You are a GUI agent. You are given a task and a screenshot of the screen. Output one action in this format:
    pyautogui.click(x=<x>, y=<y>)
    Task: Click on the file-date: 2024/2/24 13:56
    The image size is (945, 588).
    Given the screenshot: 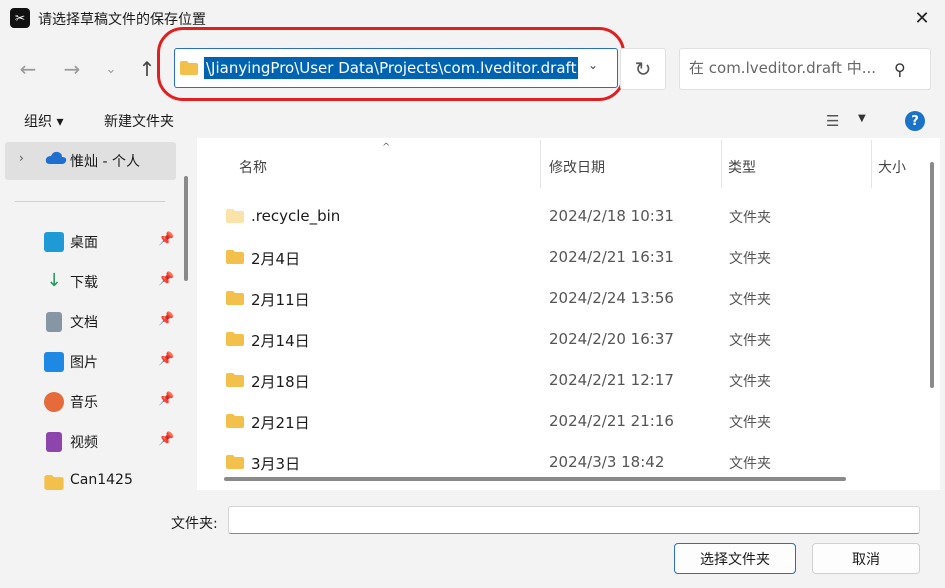 What is the action you would take?
    pyautogui.click(x=611, y=298)
    